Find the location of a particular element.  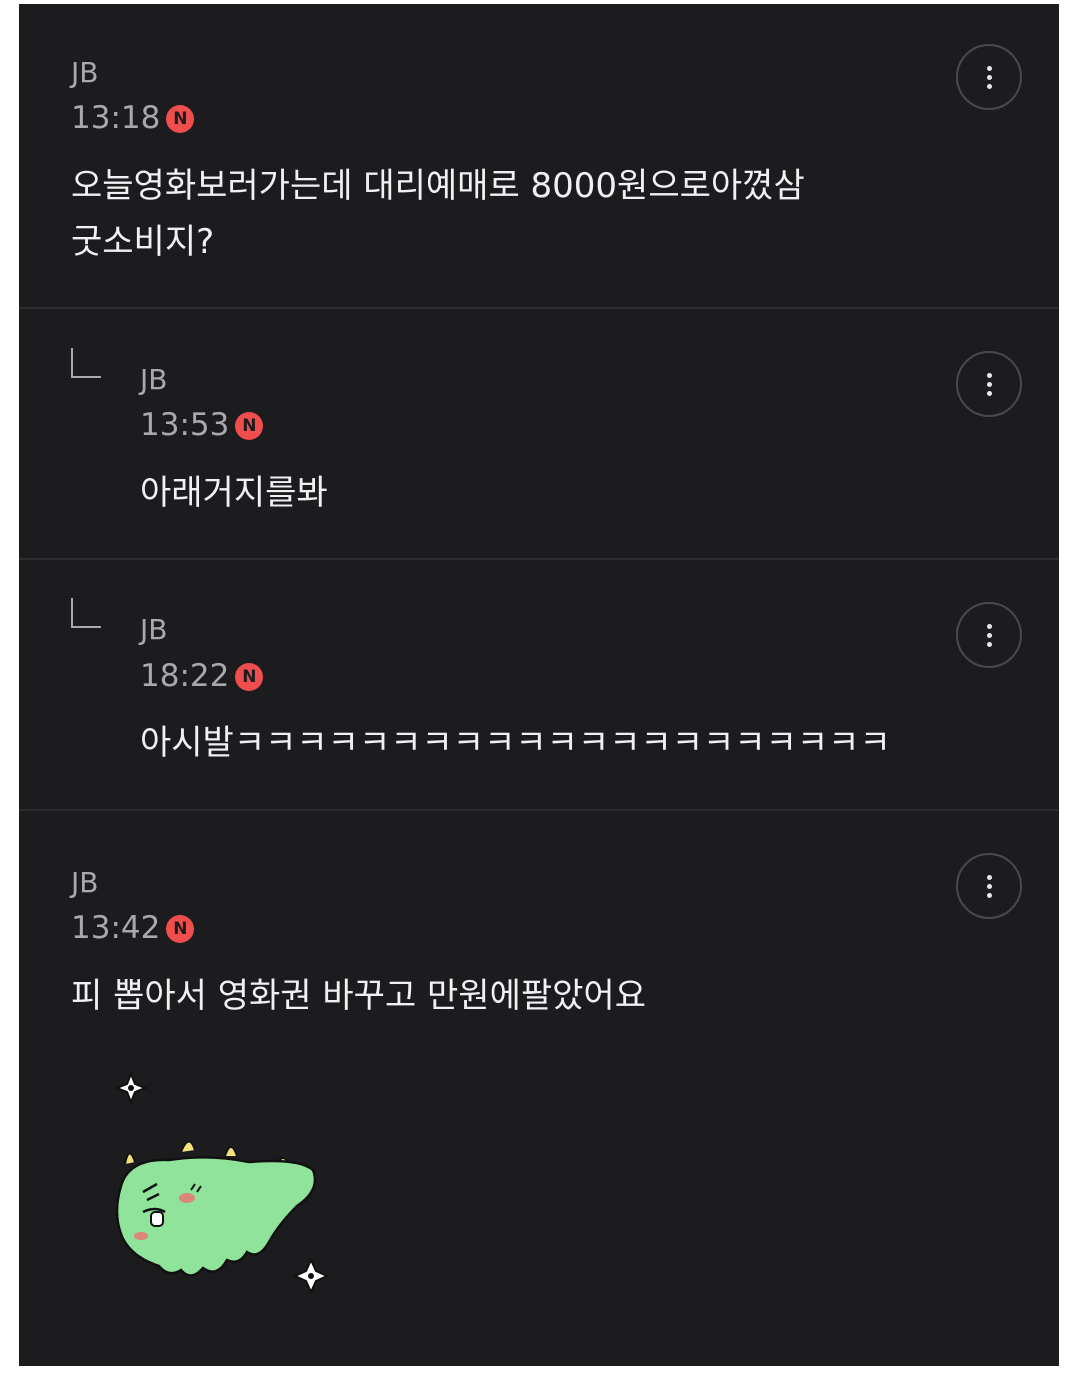

comment-text: 아시발ㅋㅋㅋㅋㅋㅋㅋㅋㅋㅋㅋㅋㅋㅋㅋㅋㅋㅋㅋㅋㅋ is located at coordinates (515, 743).